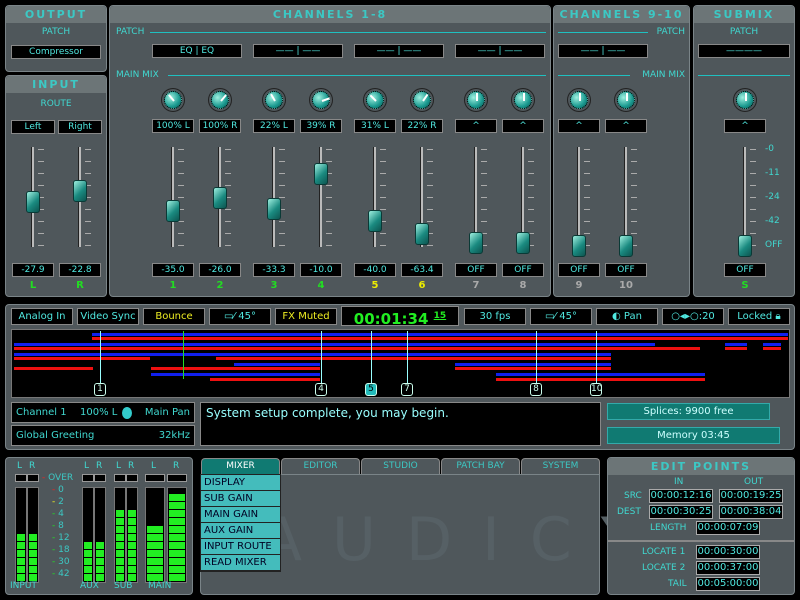 The width and height of the screenshot is (800, 600). Describe the element at coordinates (560, 466) in the screenshot. I see `tab-system: SYSTEM` at that location.